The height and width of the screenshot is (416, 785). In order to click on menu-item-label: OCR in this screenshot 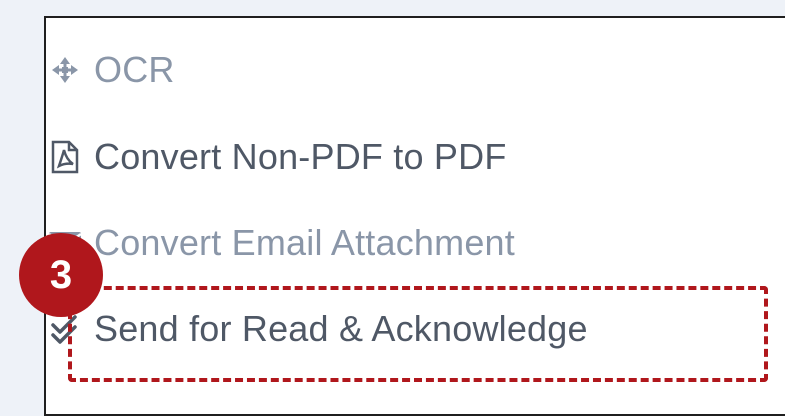, I will do `click(134, 69)`.